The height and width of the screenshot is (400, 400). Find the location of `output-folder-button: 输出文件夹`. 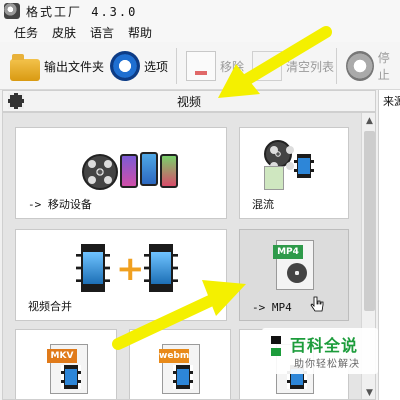

output-folder-button: 输出文件夹 is located at coordinates (57, 66).